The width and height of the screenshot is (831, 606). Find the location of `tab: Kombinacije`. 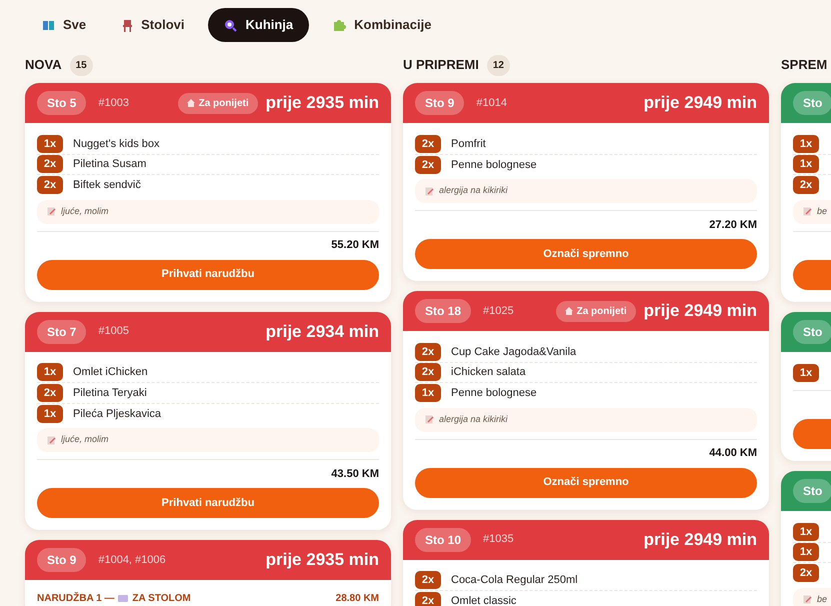

tab: Kombinacije is located at coordinates (382, 25).